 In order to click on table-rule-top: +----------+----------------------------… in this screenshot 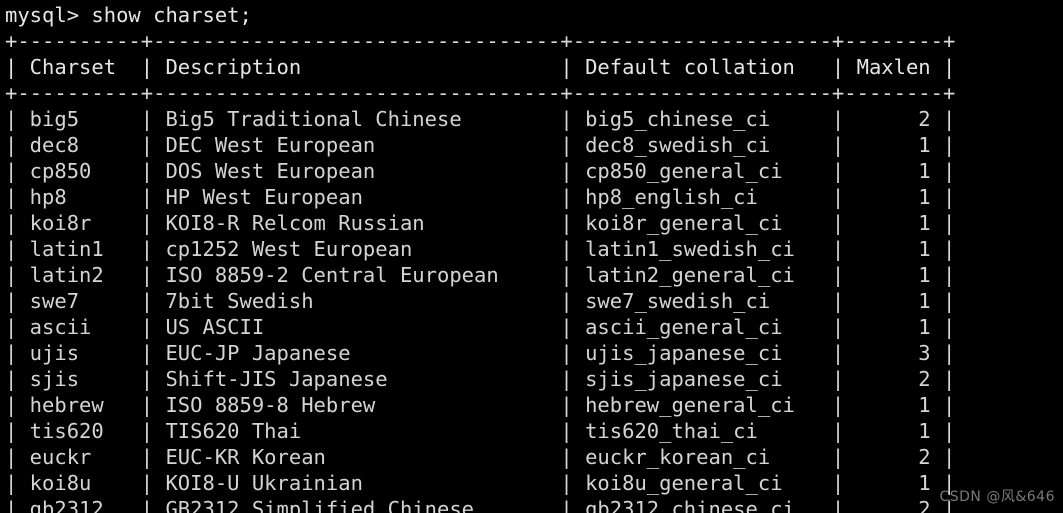, I will do `click(480, 41)`.